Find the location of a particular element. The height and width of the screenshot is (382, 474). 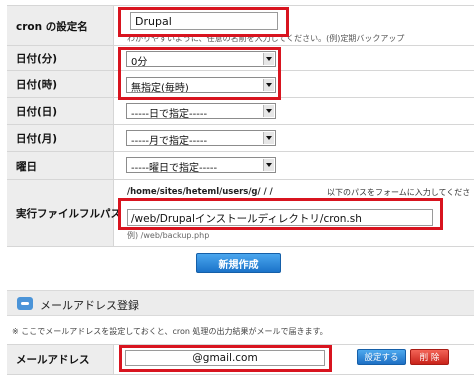

exec-path-instruction: 以下のパスをフォームに入力してくださ is located at coordinates (399, 192).